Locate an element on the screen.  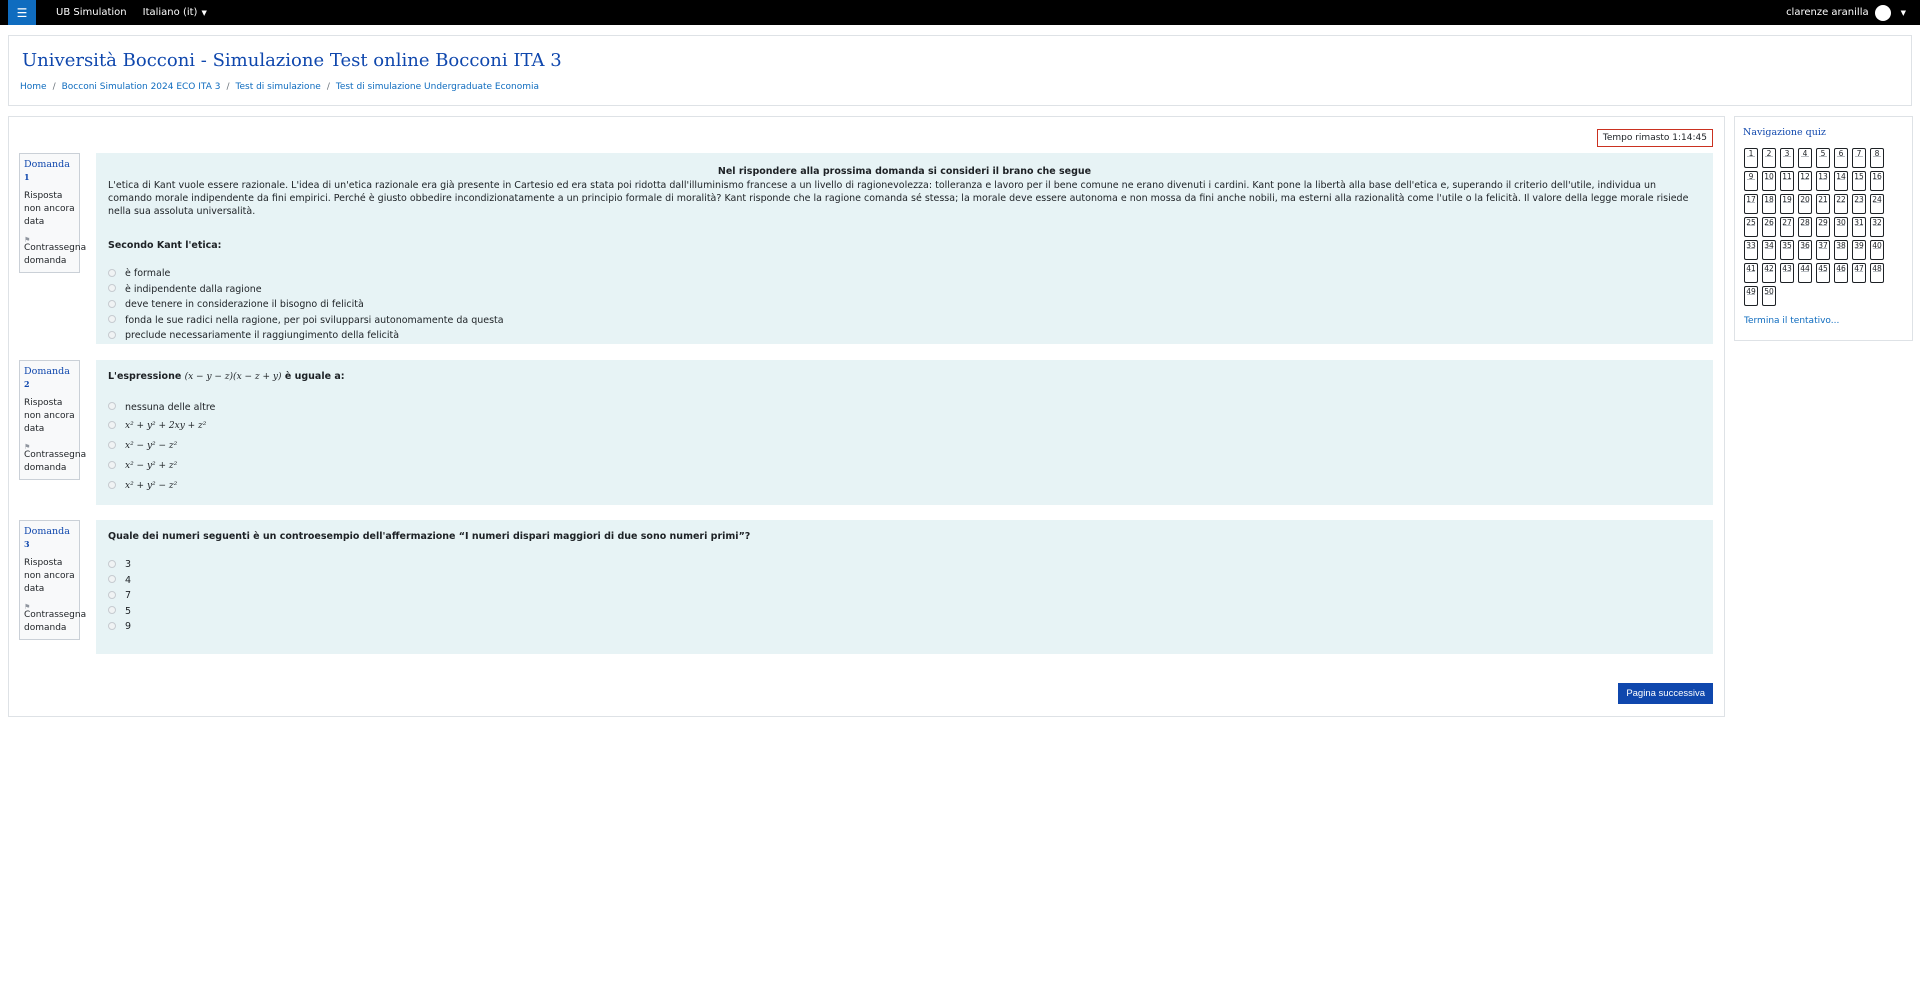
quiz-nav-button: 49 is located at coordinates (1751, 296).